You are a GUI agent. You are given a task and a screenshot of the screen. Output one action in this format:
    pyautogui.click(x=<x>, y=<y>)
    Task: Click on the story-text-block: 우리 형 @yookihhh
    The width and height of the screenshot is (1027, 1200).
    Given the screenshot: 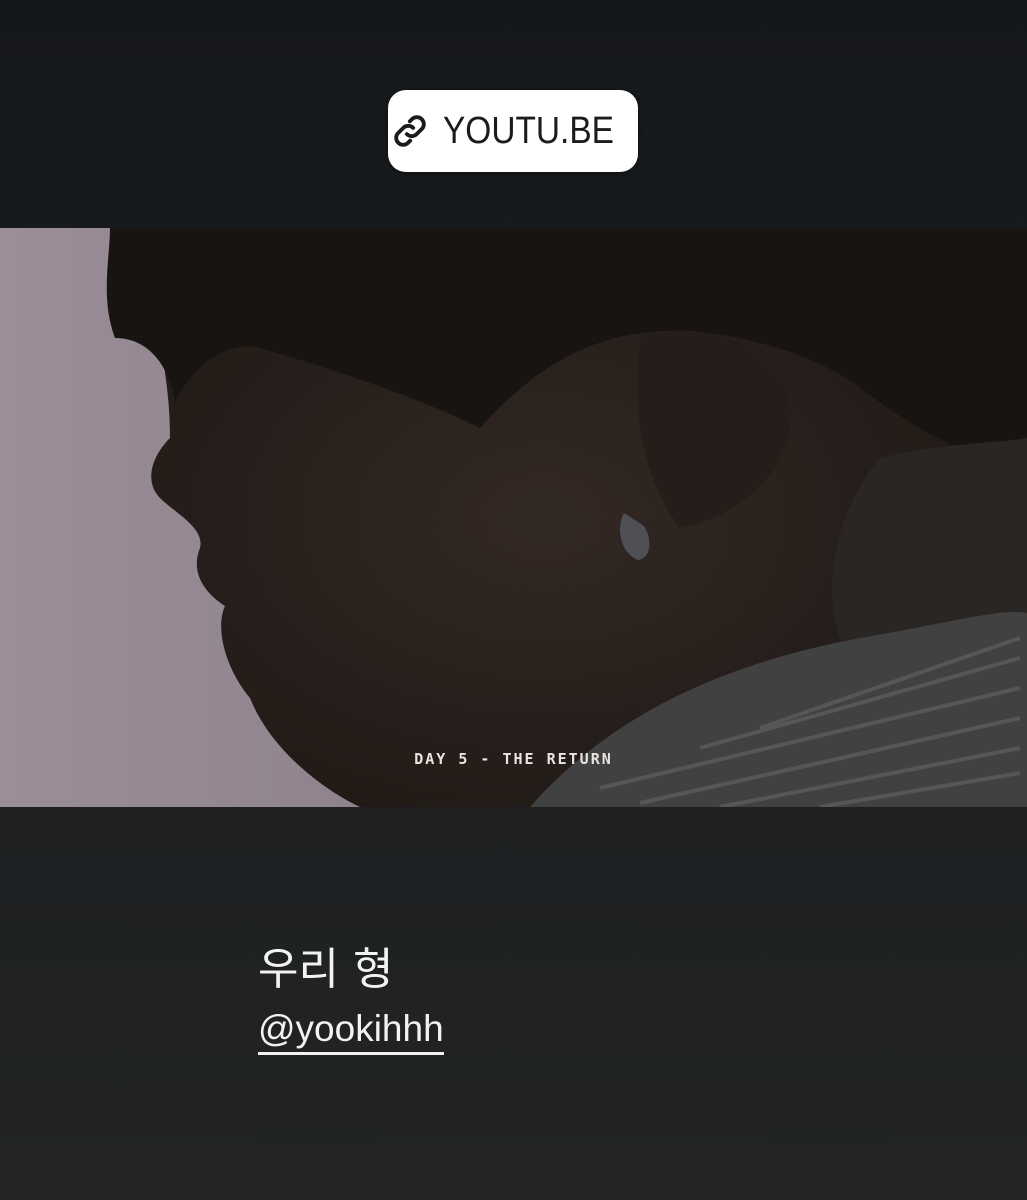 What is the action you would take?
    pyautogui.click(x=351, y=997)
    